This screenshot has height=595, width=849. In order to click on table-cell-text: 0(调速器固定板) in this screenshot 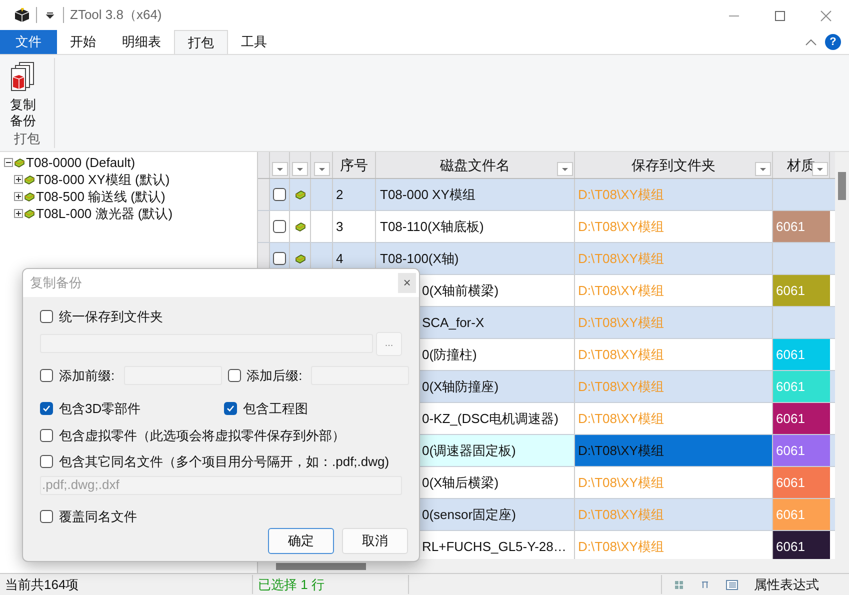, I will do `click(469, 451)`.